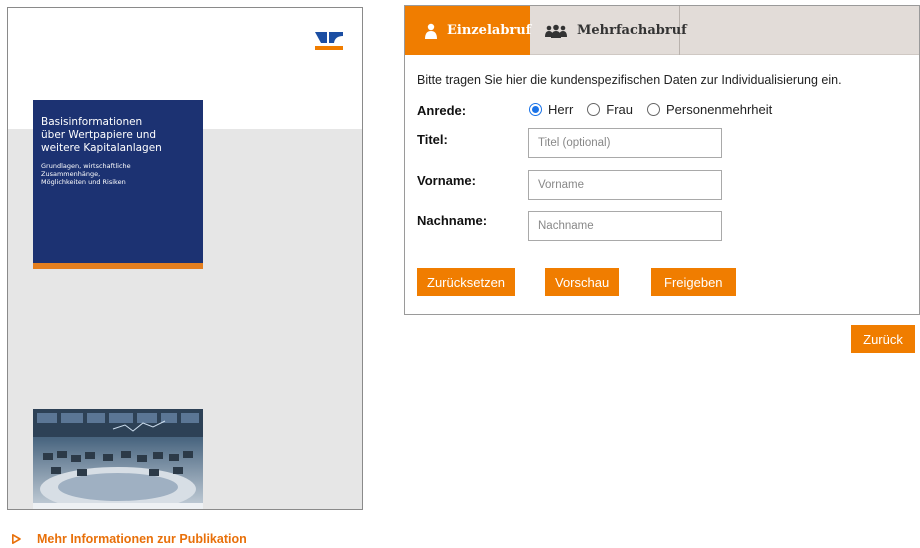  What do you see at coordinates (625, 143) in the screenshot?
I see `titel-input` at bounding box center [625, 143].